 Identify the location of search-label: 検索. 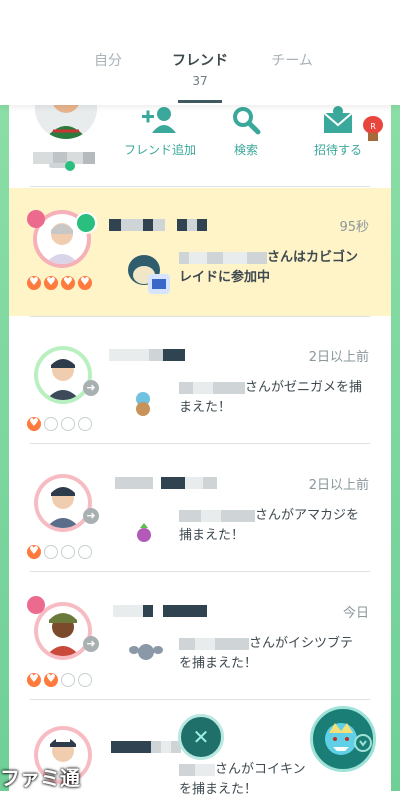
(245, 150).